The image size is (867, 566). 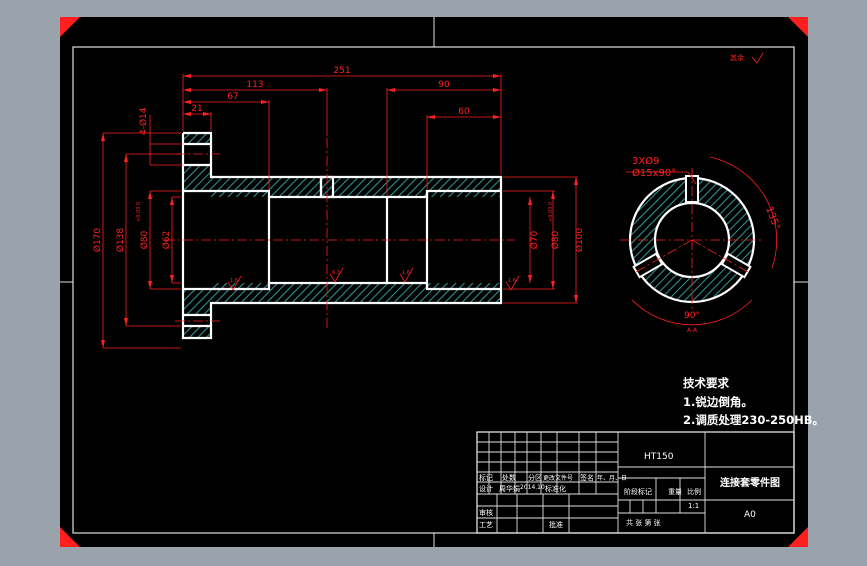 What do you see at coordinates (556, 525) in the screenshot?
I see `approve-label: 批准` at bounding box center [556, 525].